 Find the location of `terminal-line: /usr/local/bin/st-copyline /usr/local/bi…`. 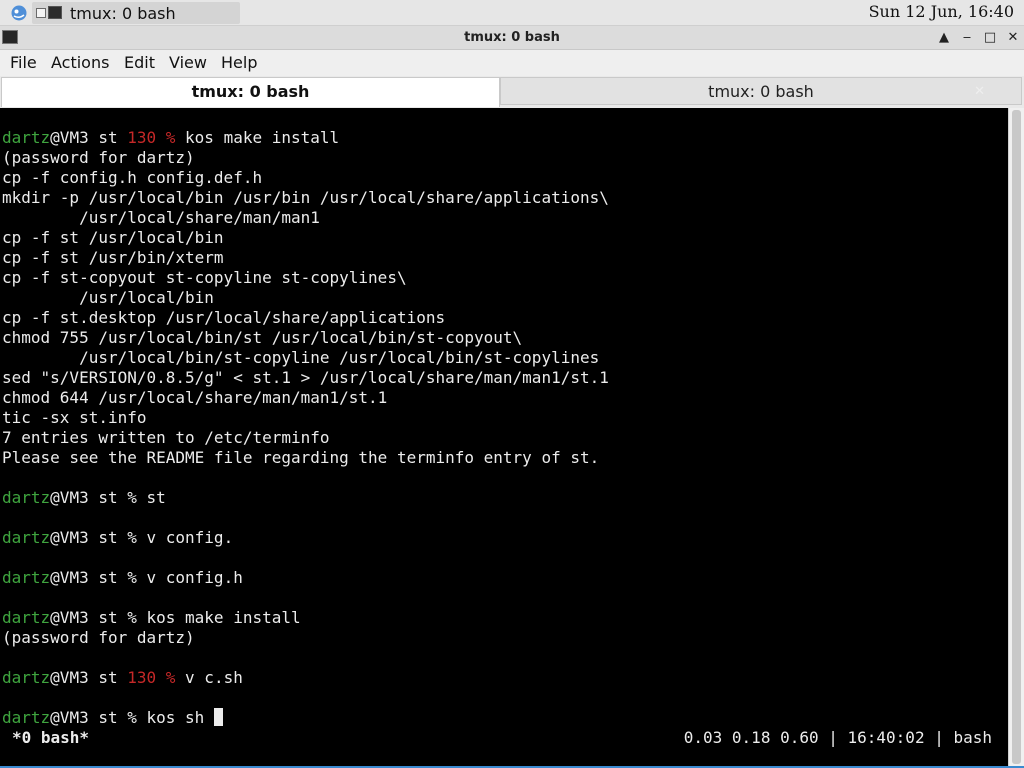

terminal-line: /usr/local/bin/st-copyline /usr/local/bi… is located at coordinates (305, 358).